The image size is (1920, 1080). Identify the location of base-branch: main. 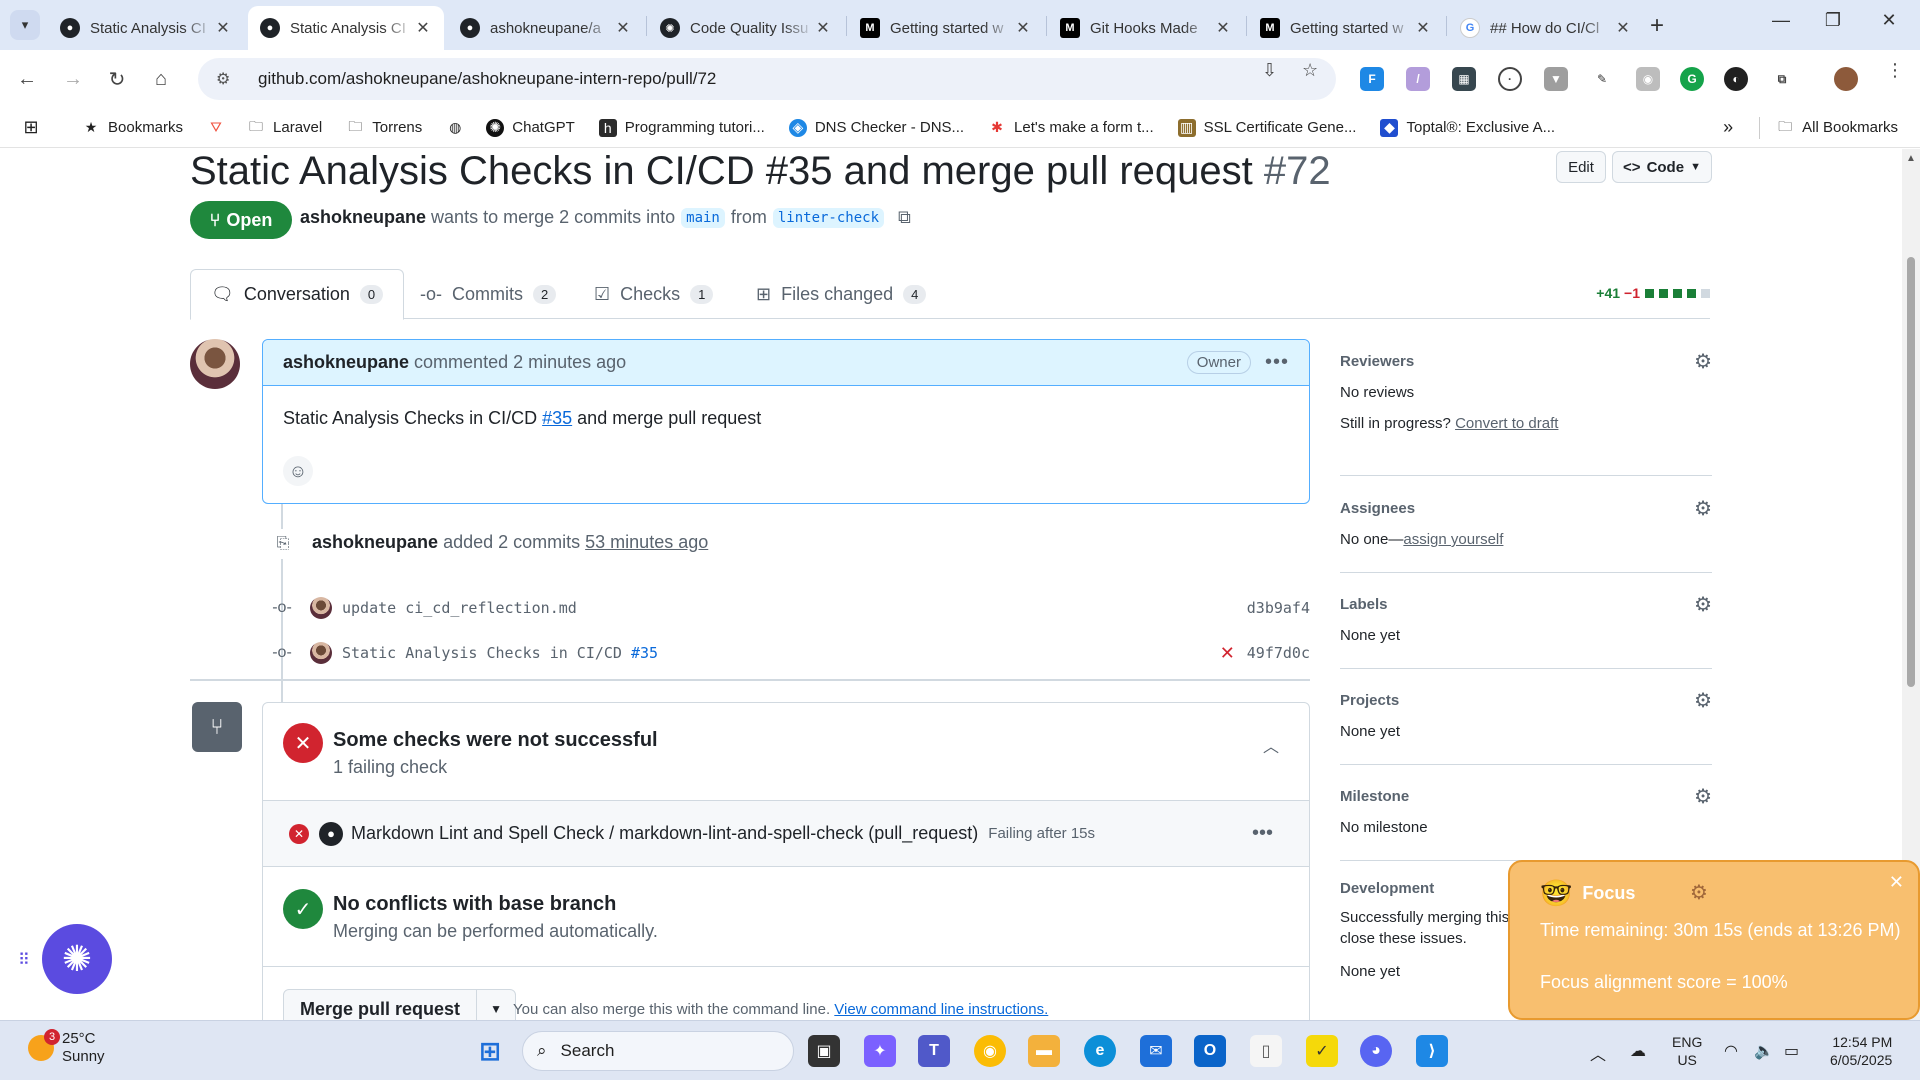
(703, 217).